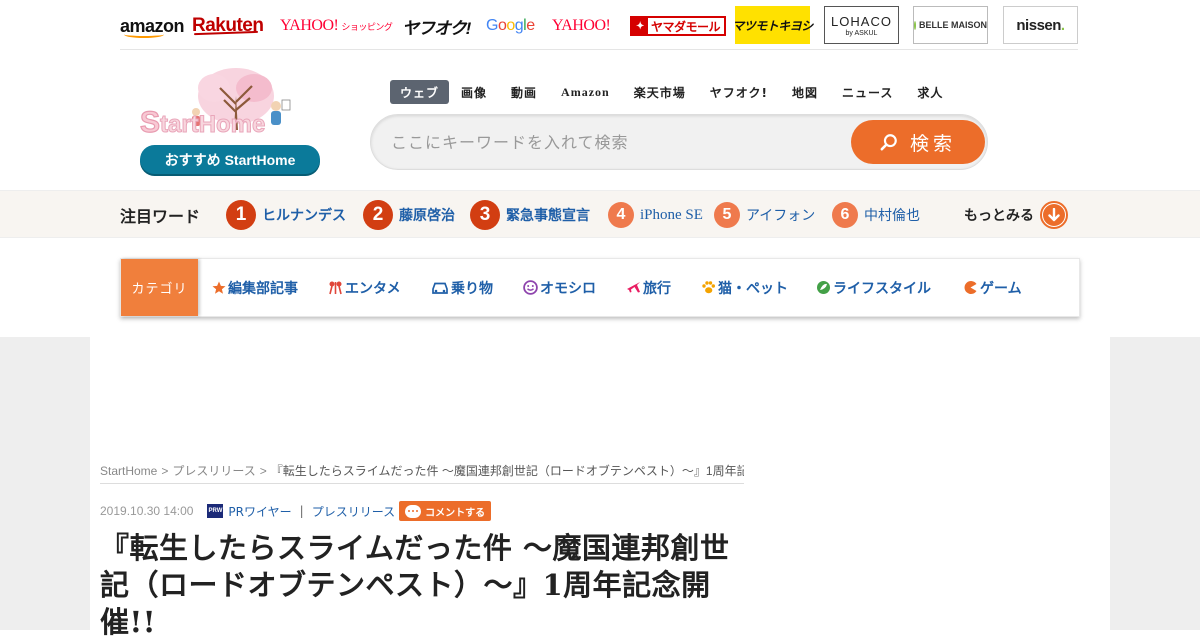 The image size is (1200, 641). Describe the element at coordinates (882, 288) in the screenshot. I see `category-text: ライフスタイル` at that location.